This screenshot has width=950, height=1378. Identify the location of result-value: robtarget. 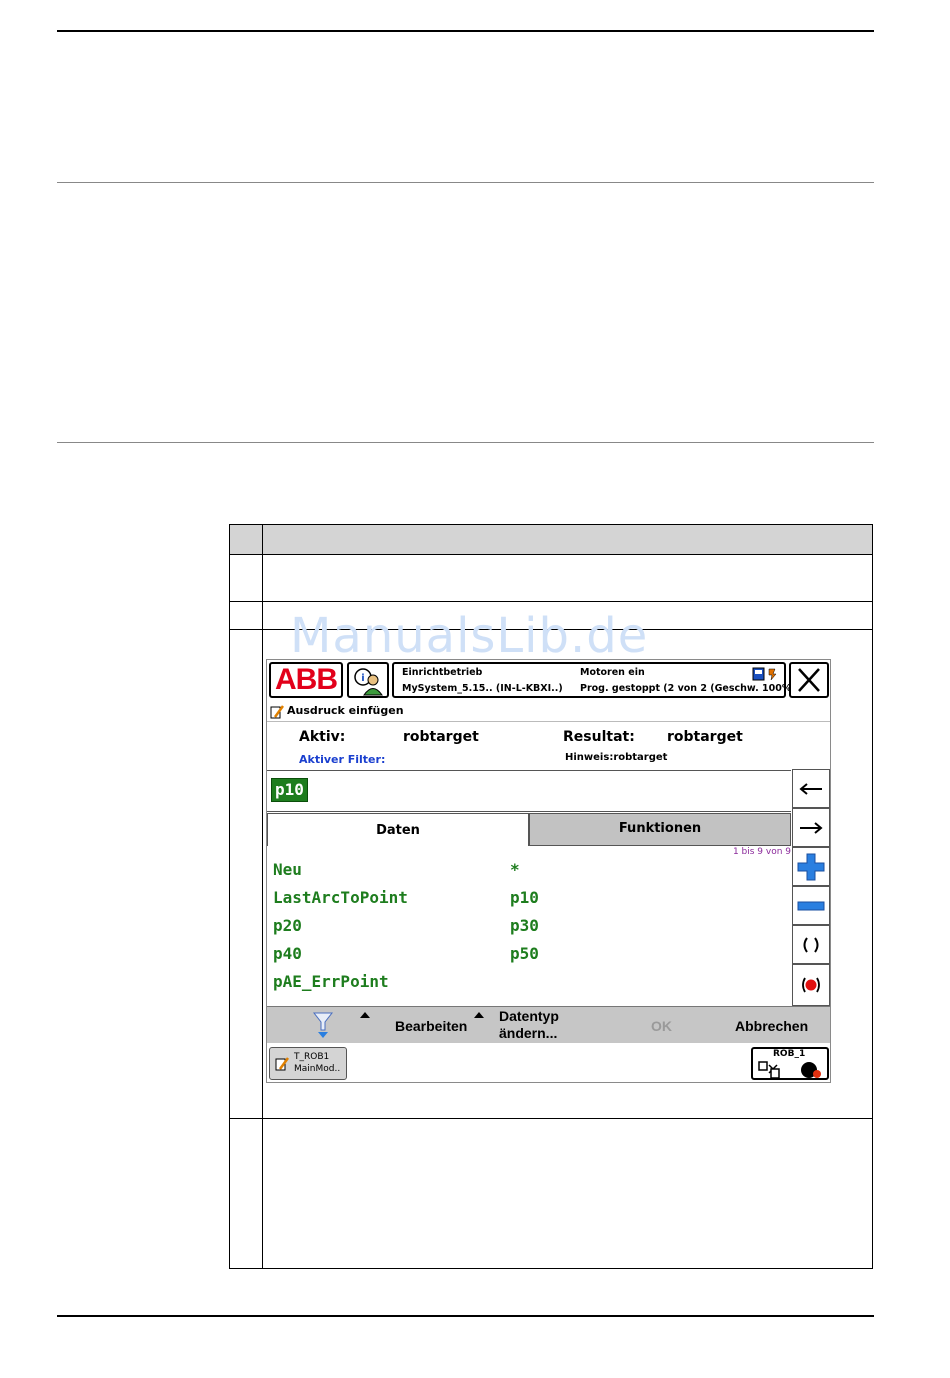
(705, 737).